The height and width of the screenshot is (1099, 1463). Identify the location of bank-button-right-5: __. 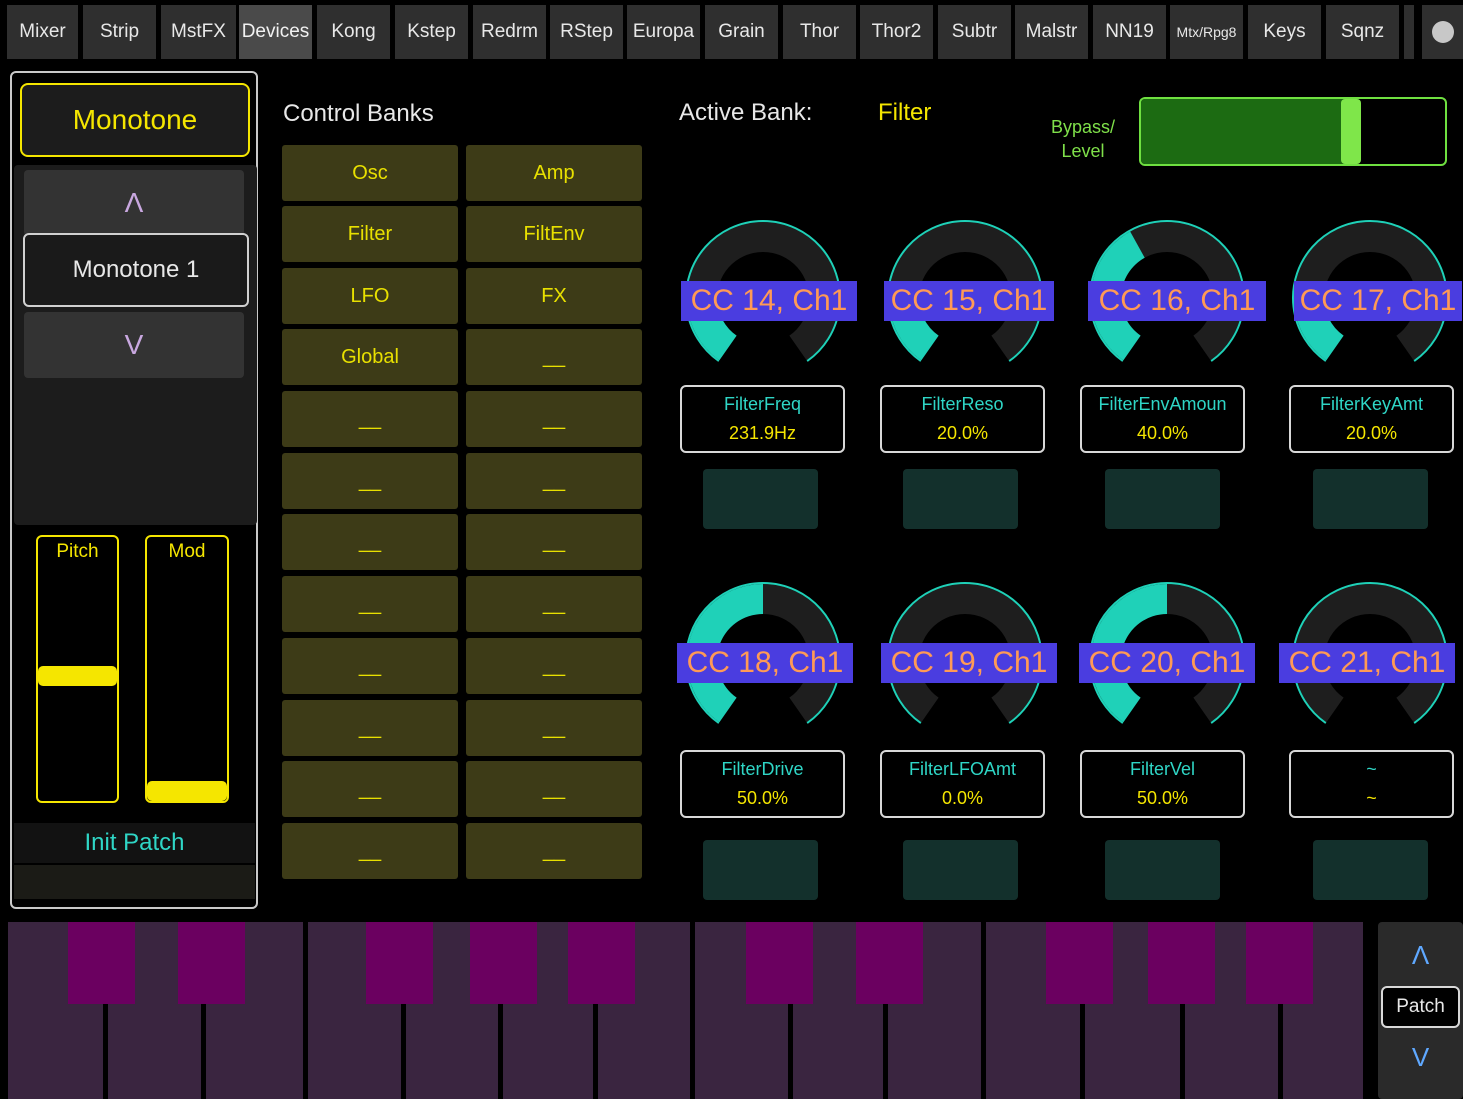
(554, 419).